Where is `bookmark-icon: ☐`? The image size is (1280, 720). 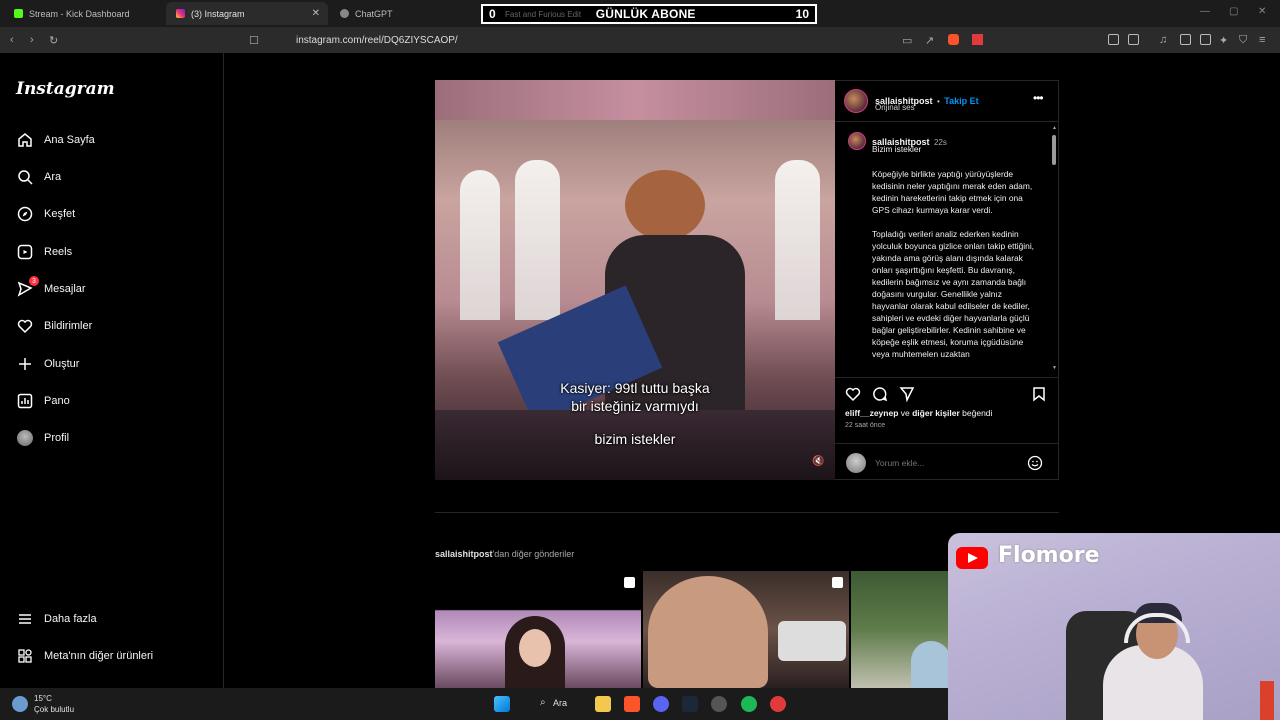 bookmark-icon: ☐ is located at coordinates (254, 40).